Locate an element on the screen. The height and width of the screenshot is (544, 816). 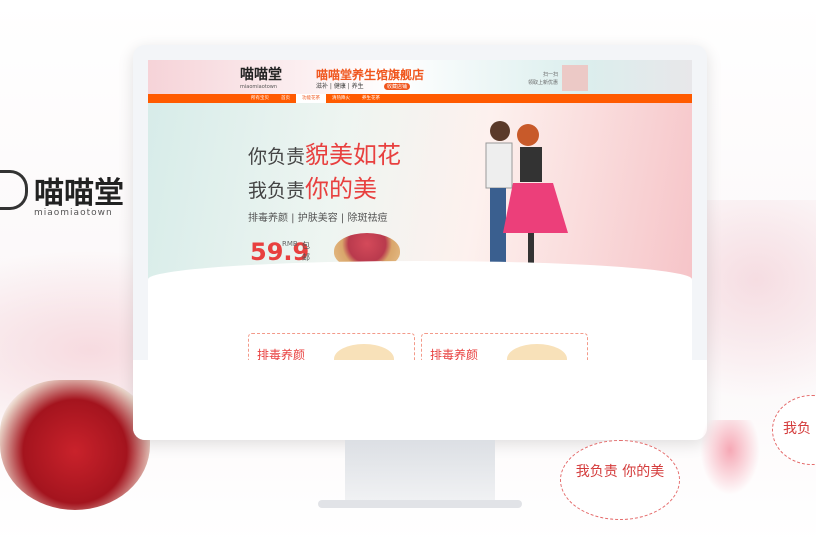
headline-1: 你负责貌美如花 is located at coordinates (324, 152).